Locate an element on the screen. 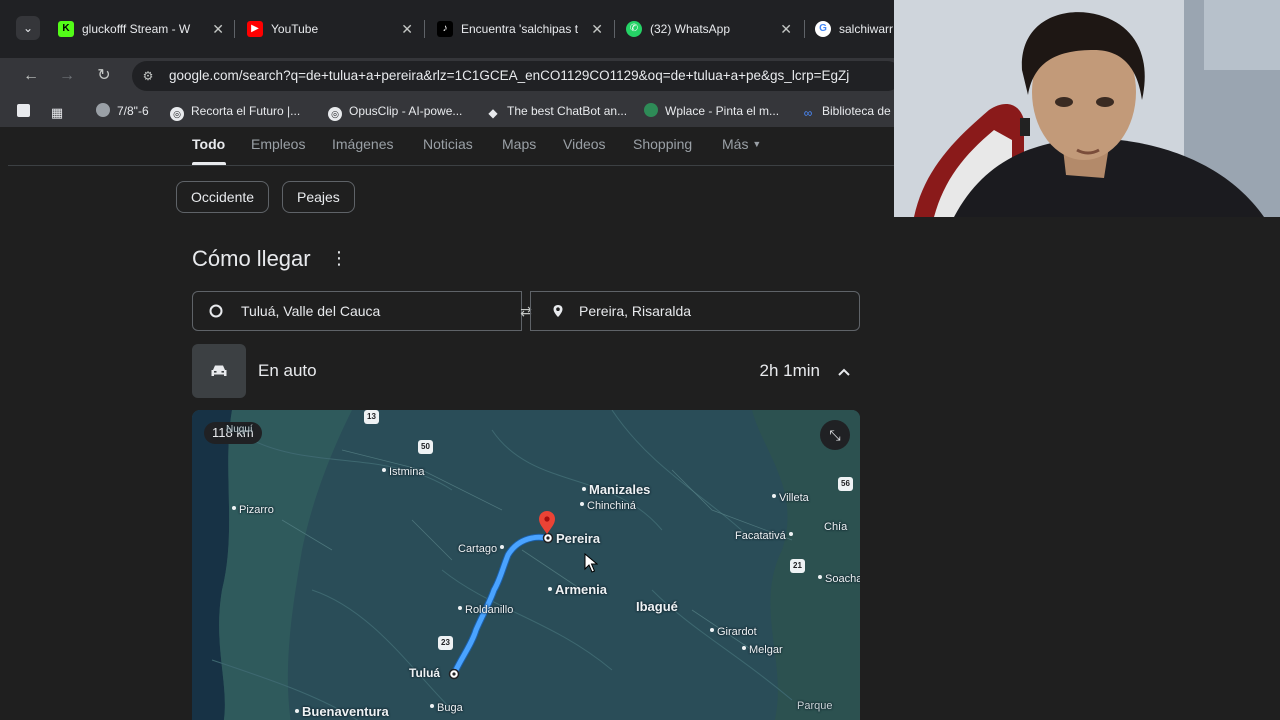 Image resolution: width=1280 pixels, height=720 pixels. tab-maps: Maps is located at coordinates (519, 144).